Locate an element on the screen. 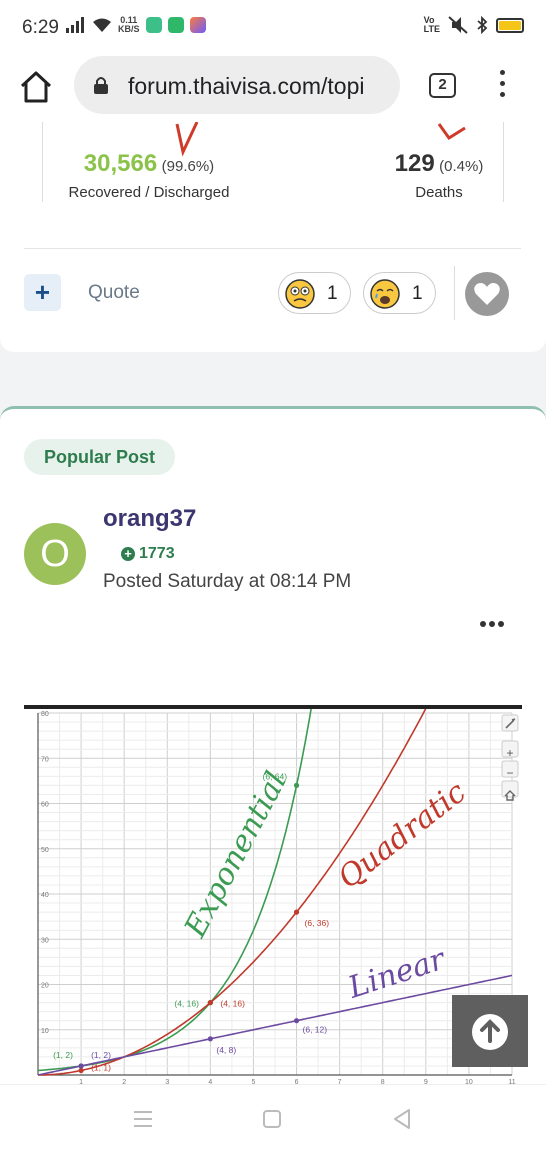 This screenshot has width=546, height=1152. y-tick-label: 50 is located at coordinates (45, 850).